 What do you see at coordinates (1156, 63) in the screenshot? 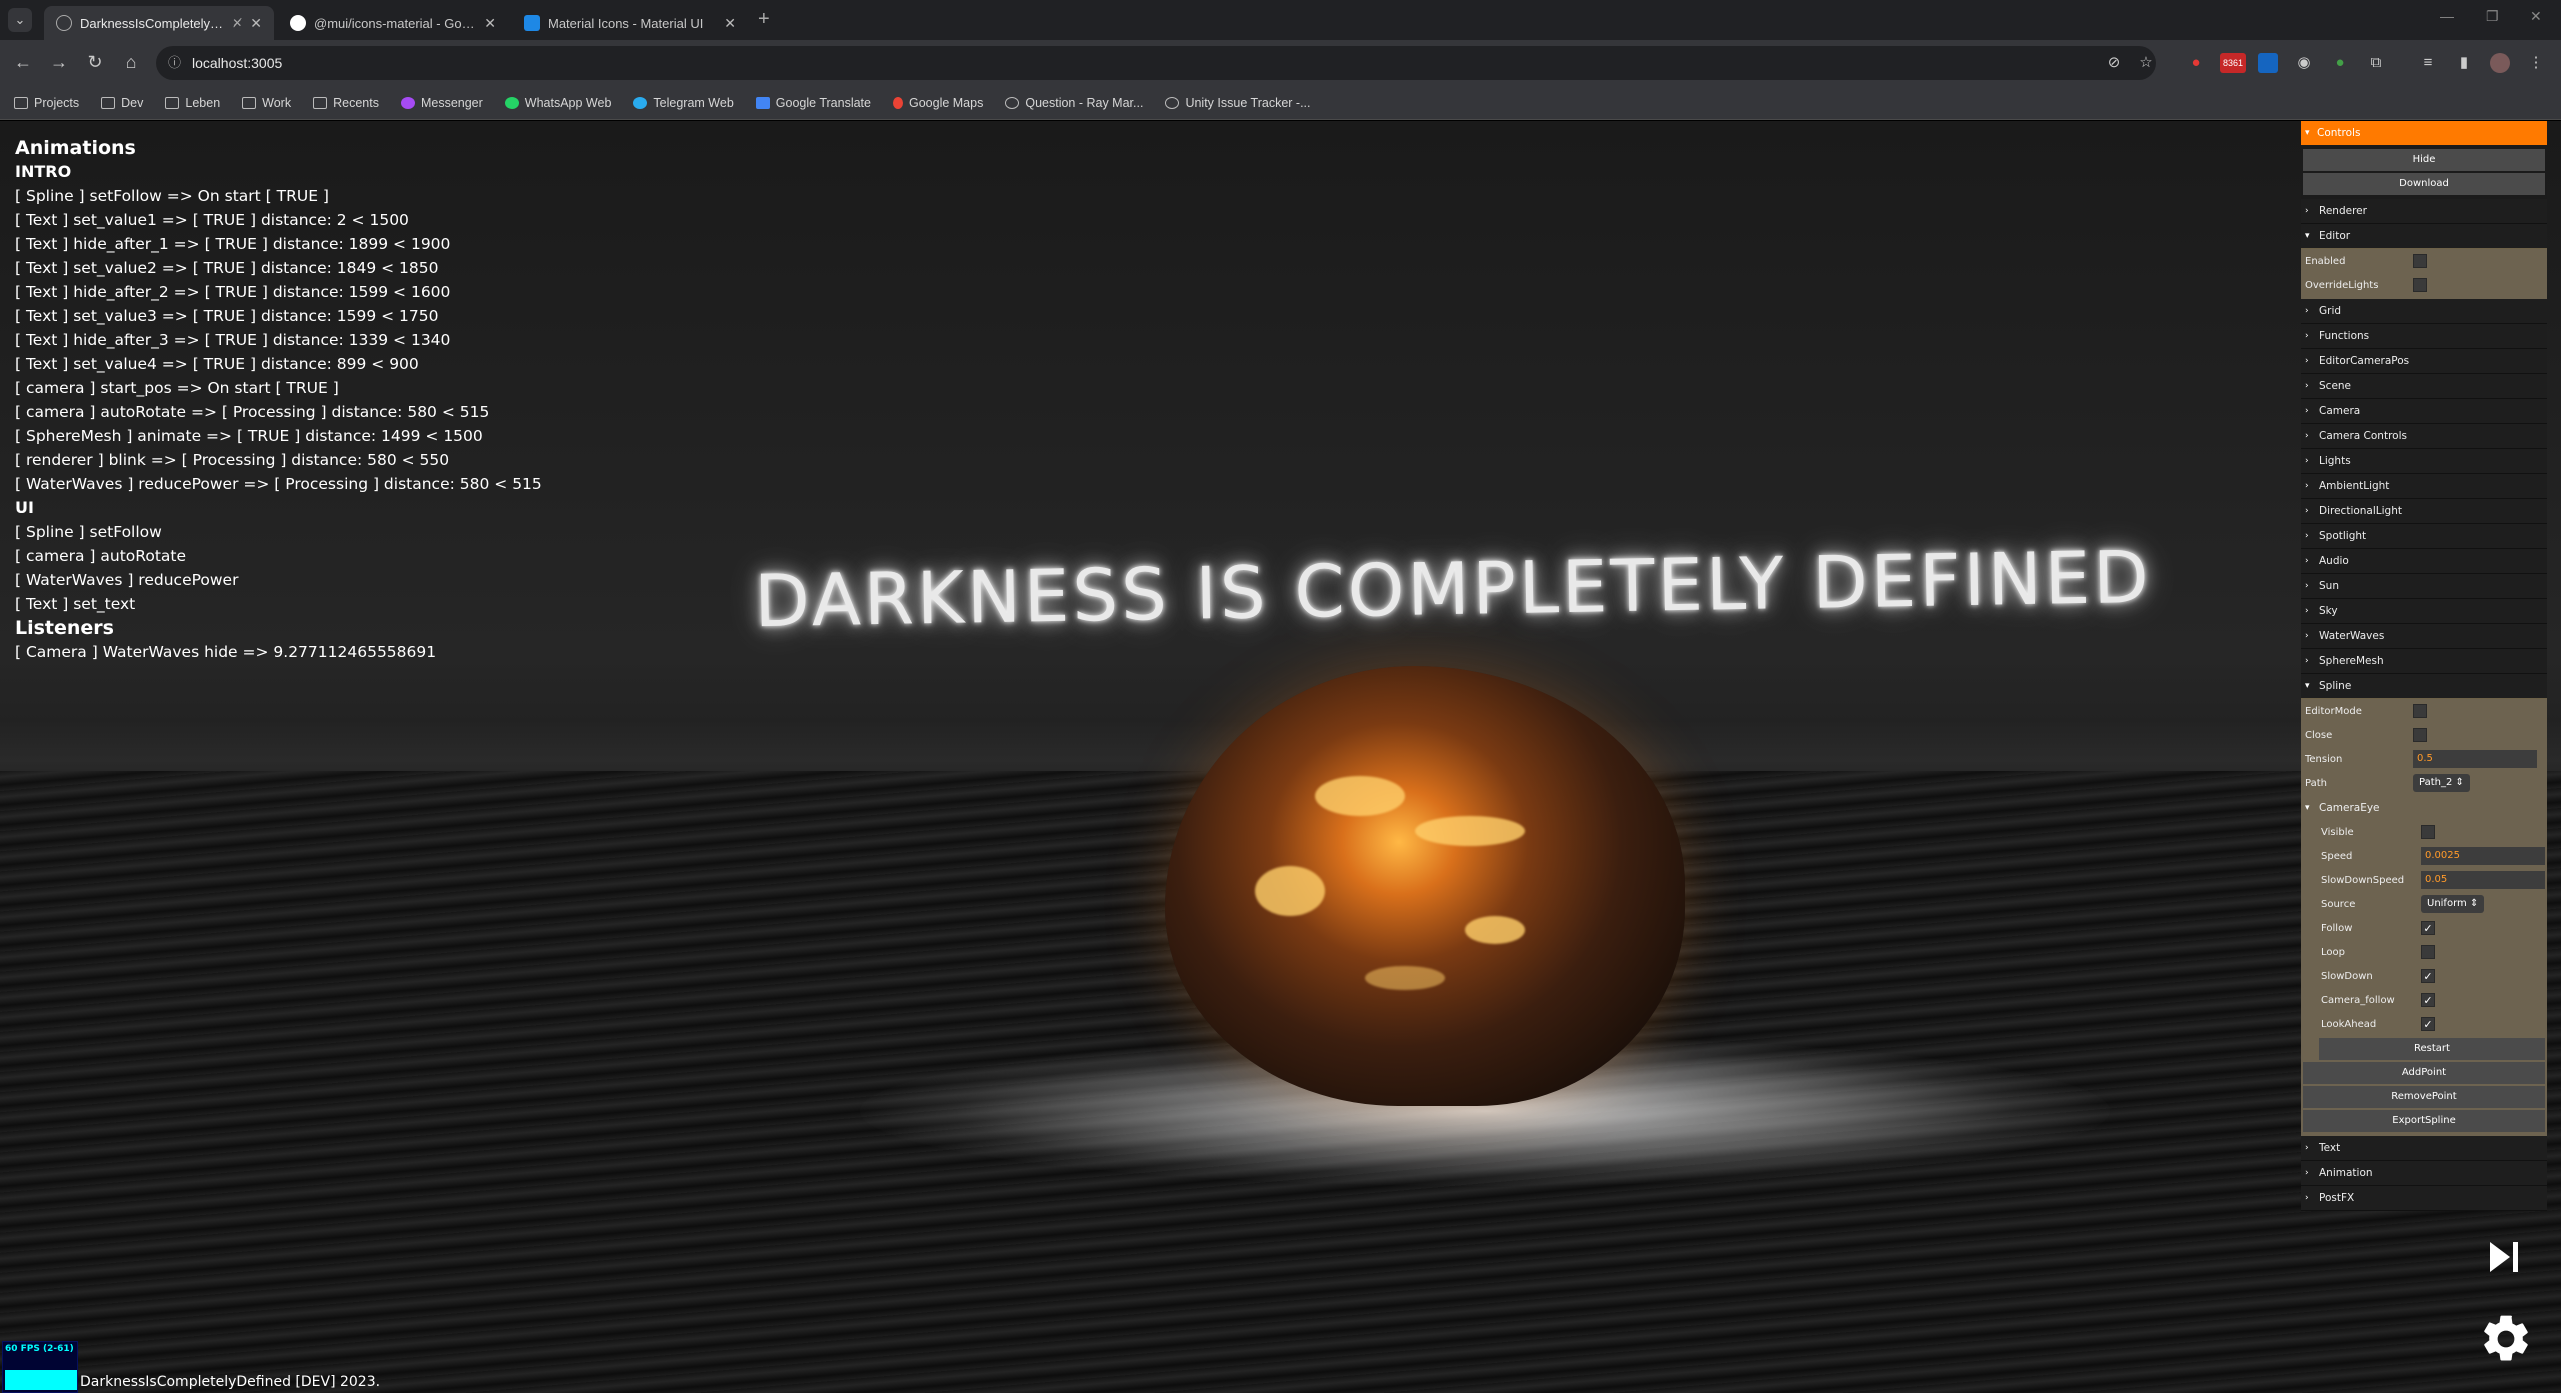
I see `address-bar: ⓘ localhost:3005` at bounding box center [1156, 63].